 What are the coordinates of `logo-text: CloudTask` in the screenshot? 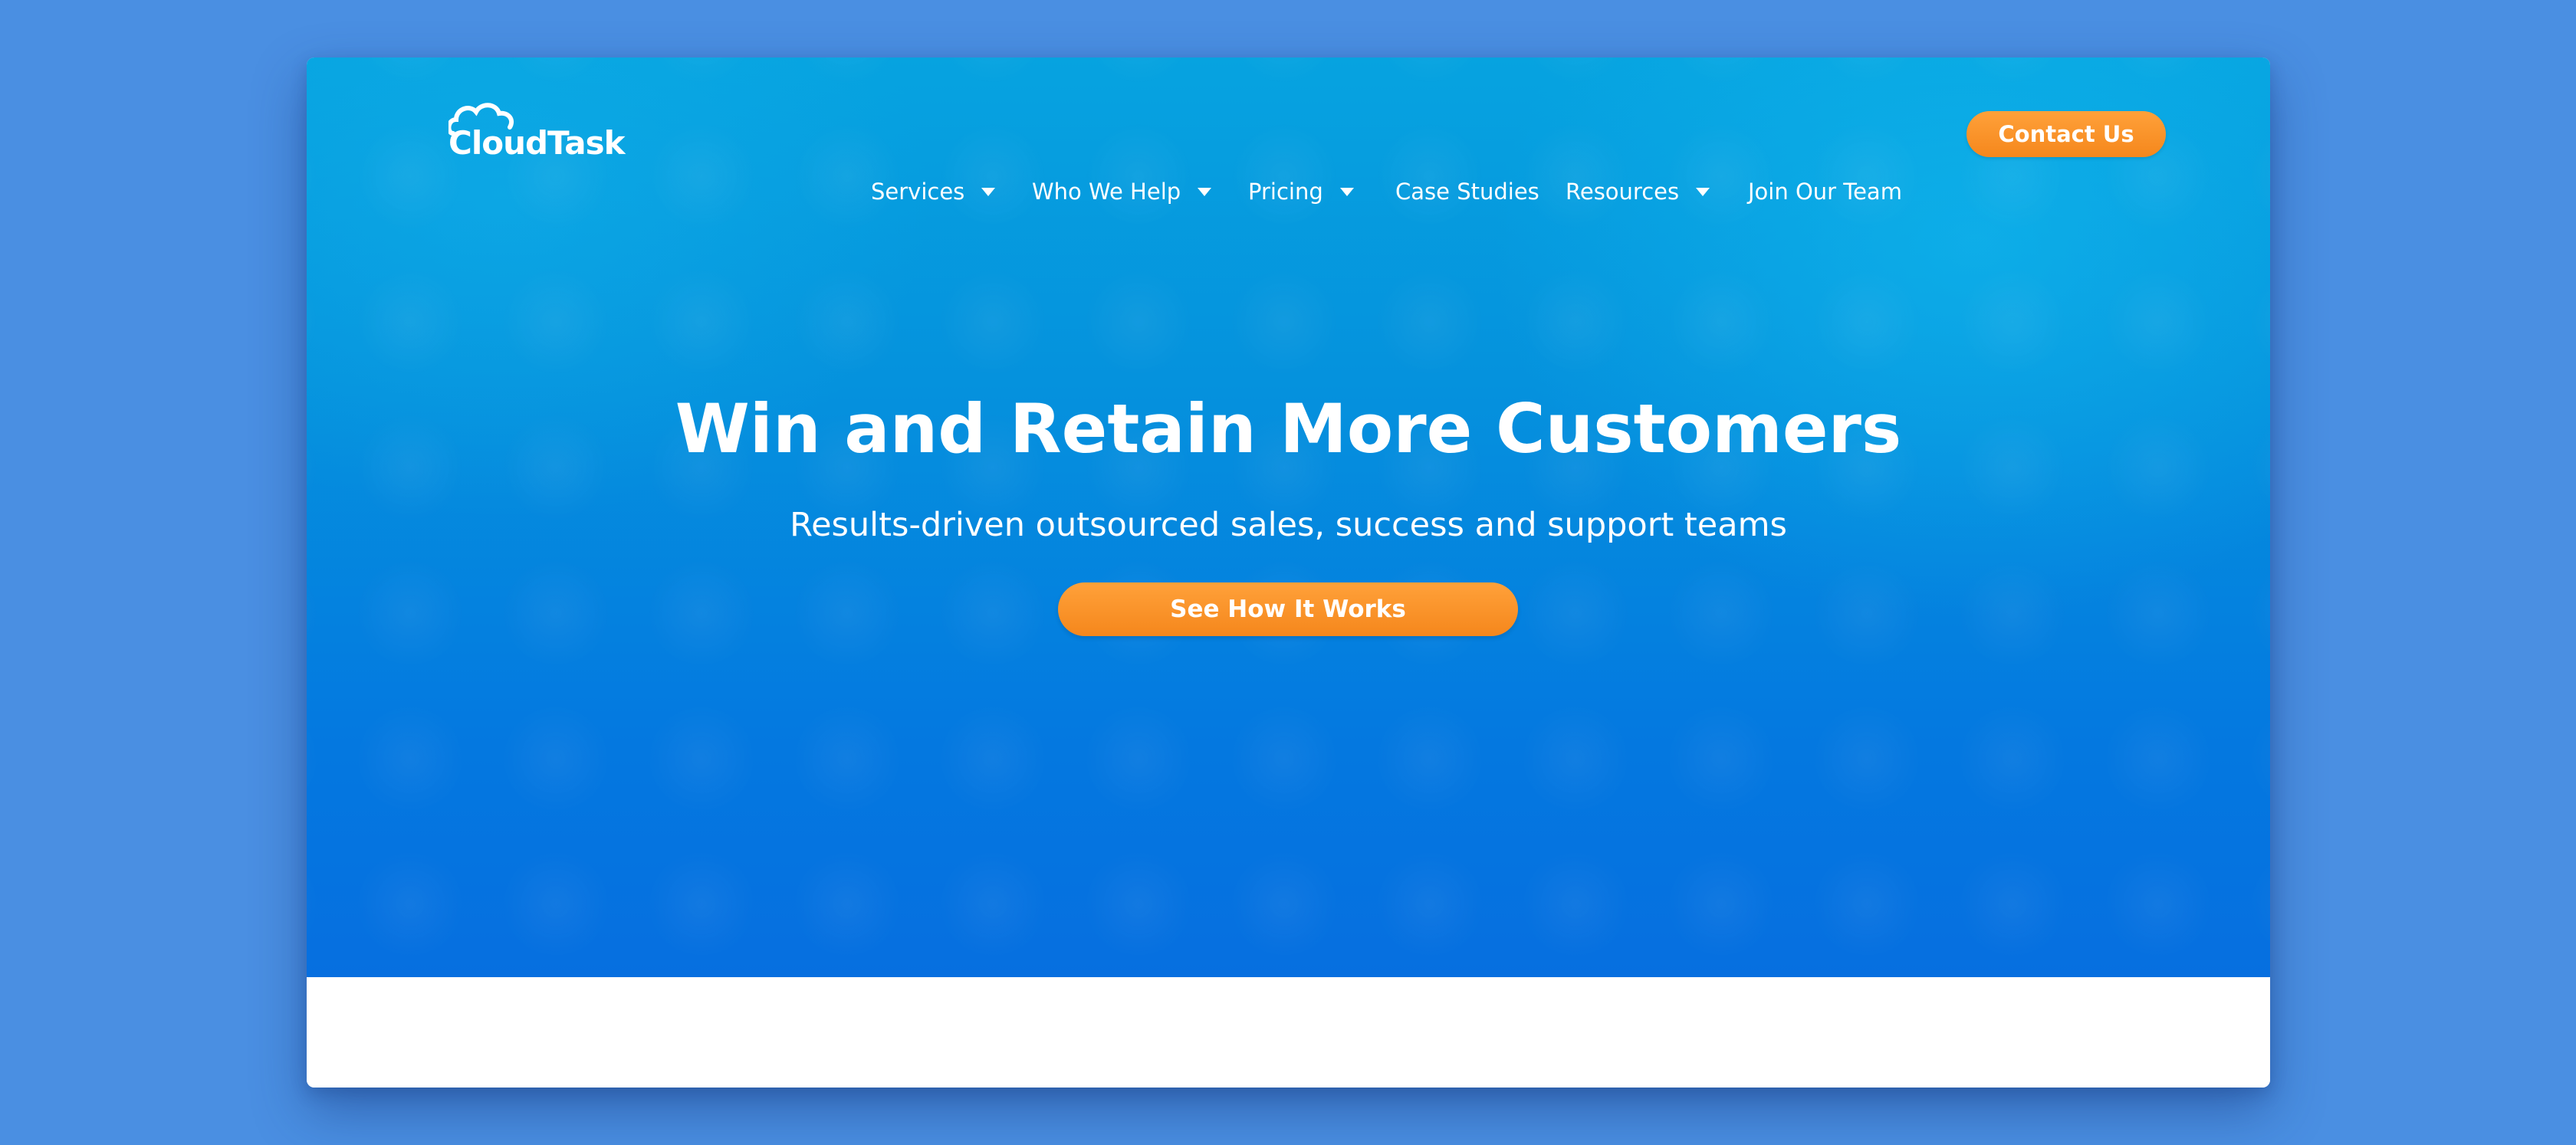 It's located at (537, 143).